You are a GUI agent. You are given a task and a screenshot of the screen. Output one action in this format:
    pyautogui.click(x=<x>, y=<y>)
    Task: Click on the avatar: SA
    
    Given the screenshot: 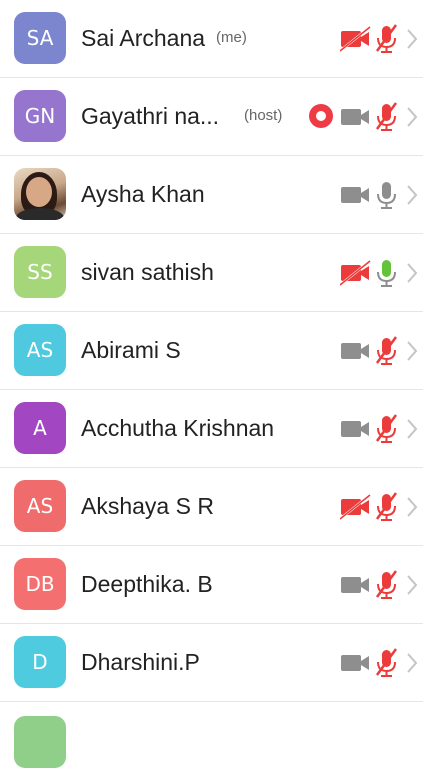 What is the action you would take?
    pyautogui.click(x=40, y=38)
    